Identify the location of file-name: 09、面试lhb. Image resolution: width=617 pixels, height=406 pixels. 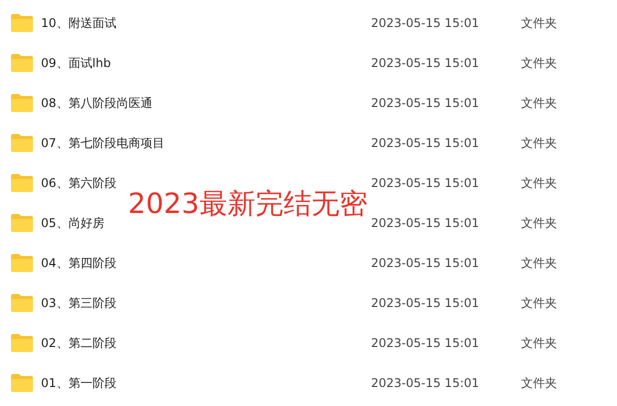
(206, 63).